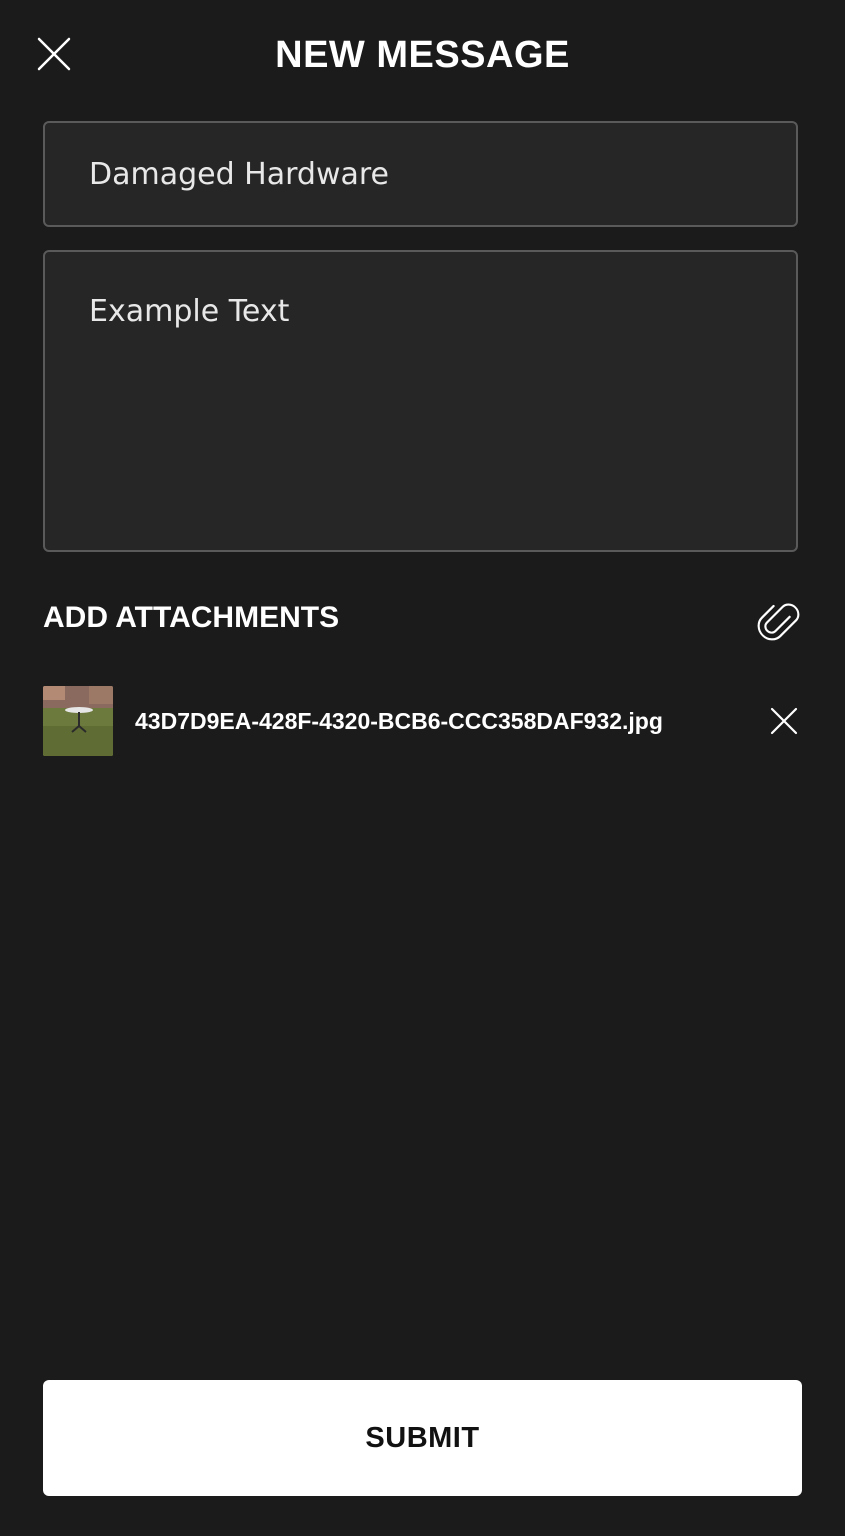 The image size is (845, 1536). I want to click on header: NEW MESSAGE, so click(422, 55).